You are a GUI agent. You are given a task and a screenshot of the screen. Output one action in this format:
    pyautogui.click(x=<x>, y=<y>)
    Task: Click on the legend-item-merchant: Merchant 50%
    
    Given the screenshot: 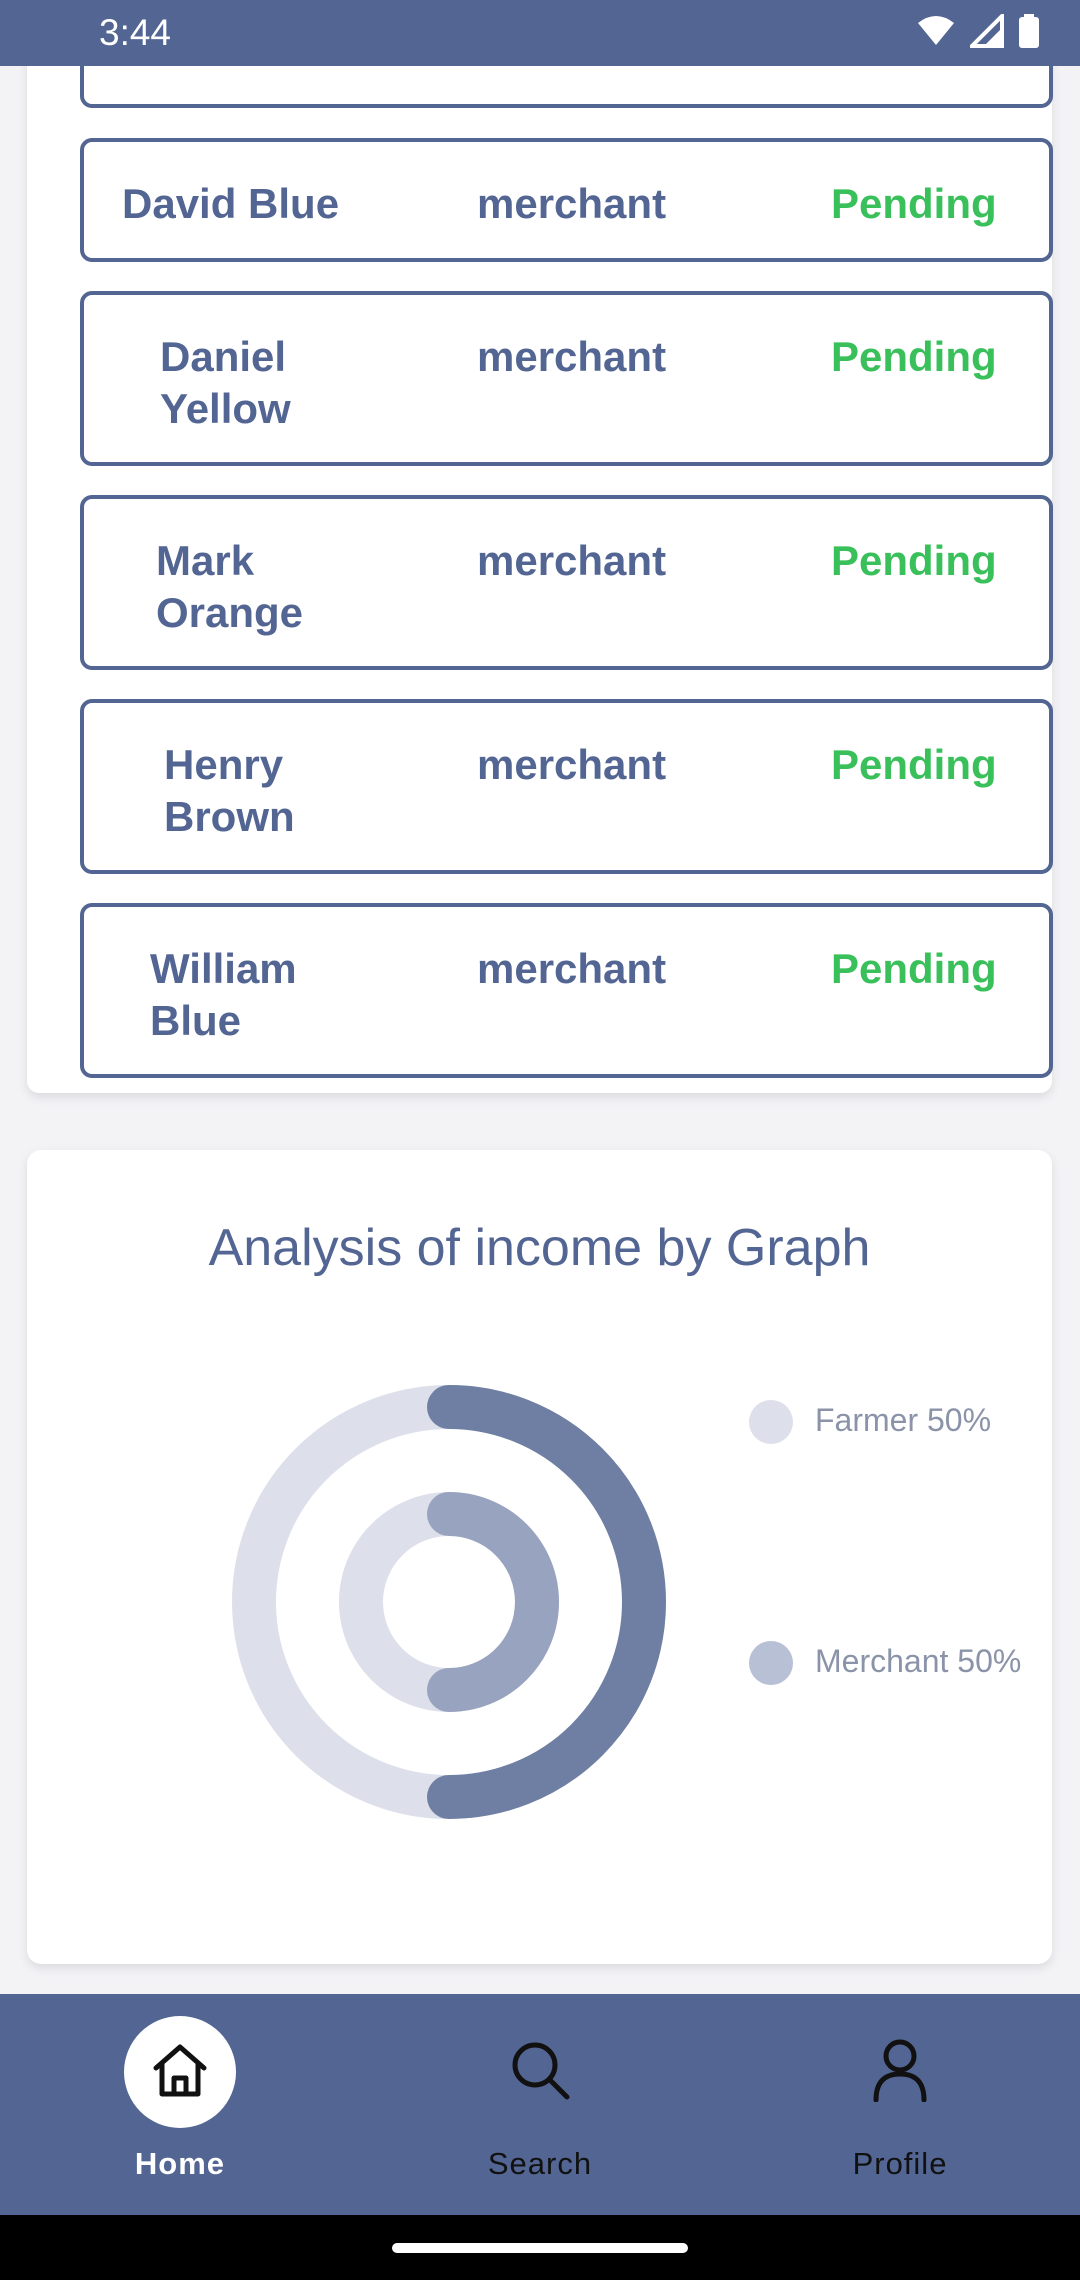 What is the action you would take?
    pyautogui.click(x=886, y=1662)
    